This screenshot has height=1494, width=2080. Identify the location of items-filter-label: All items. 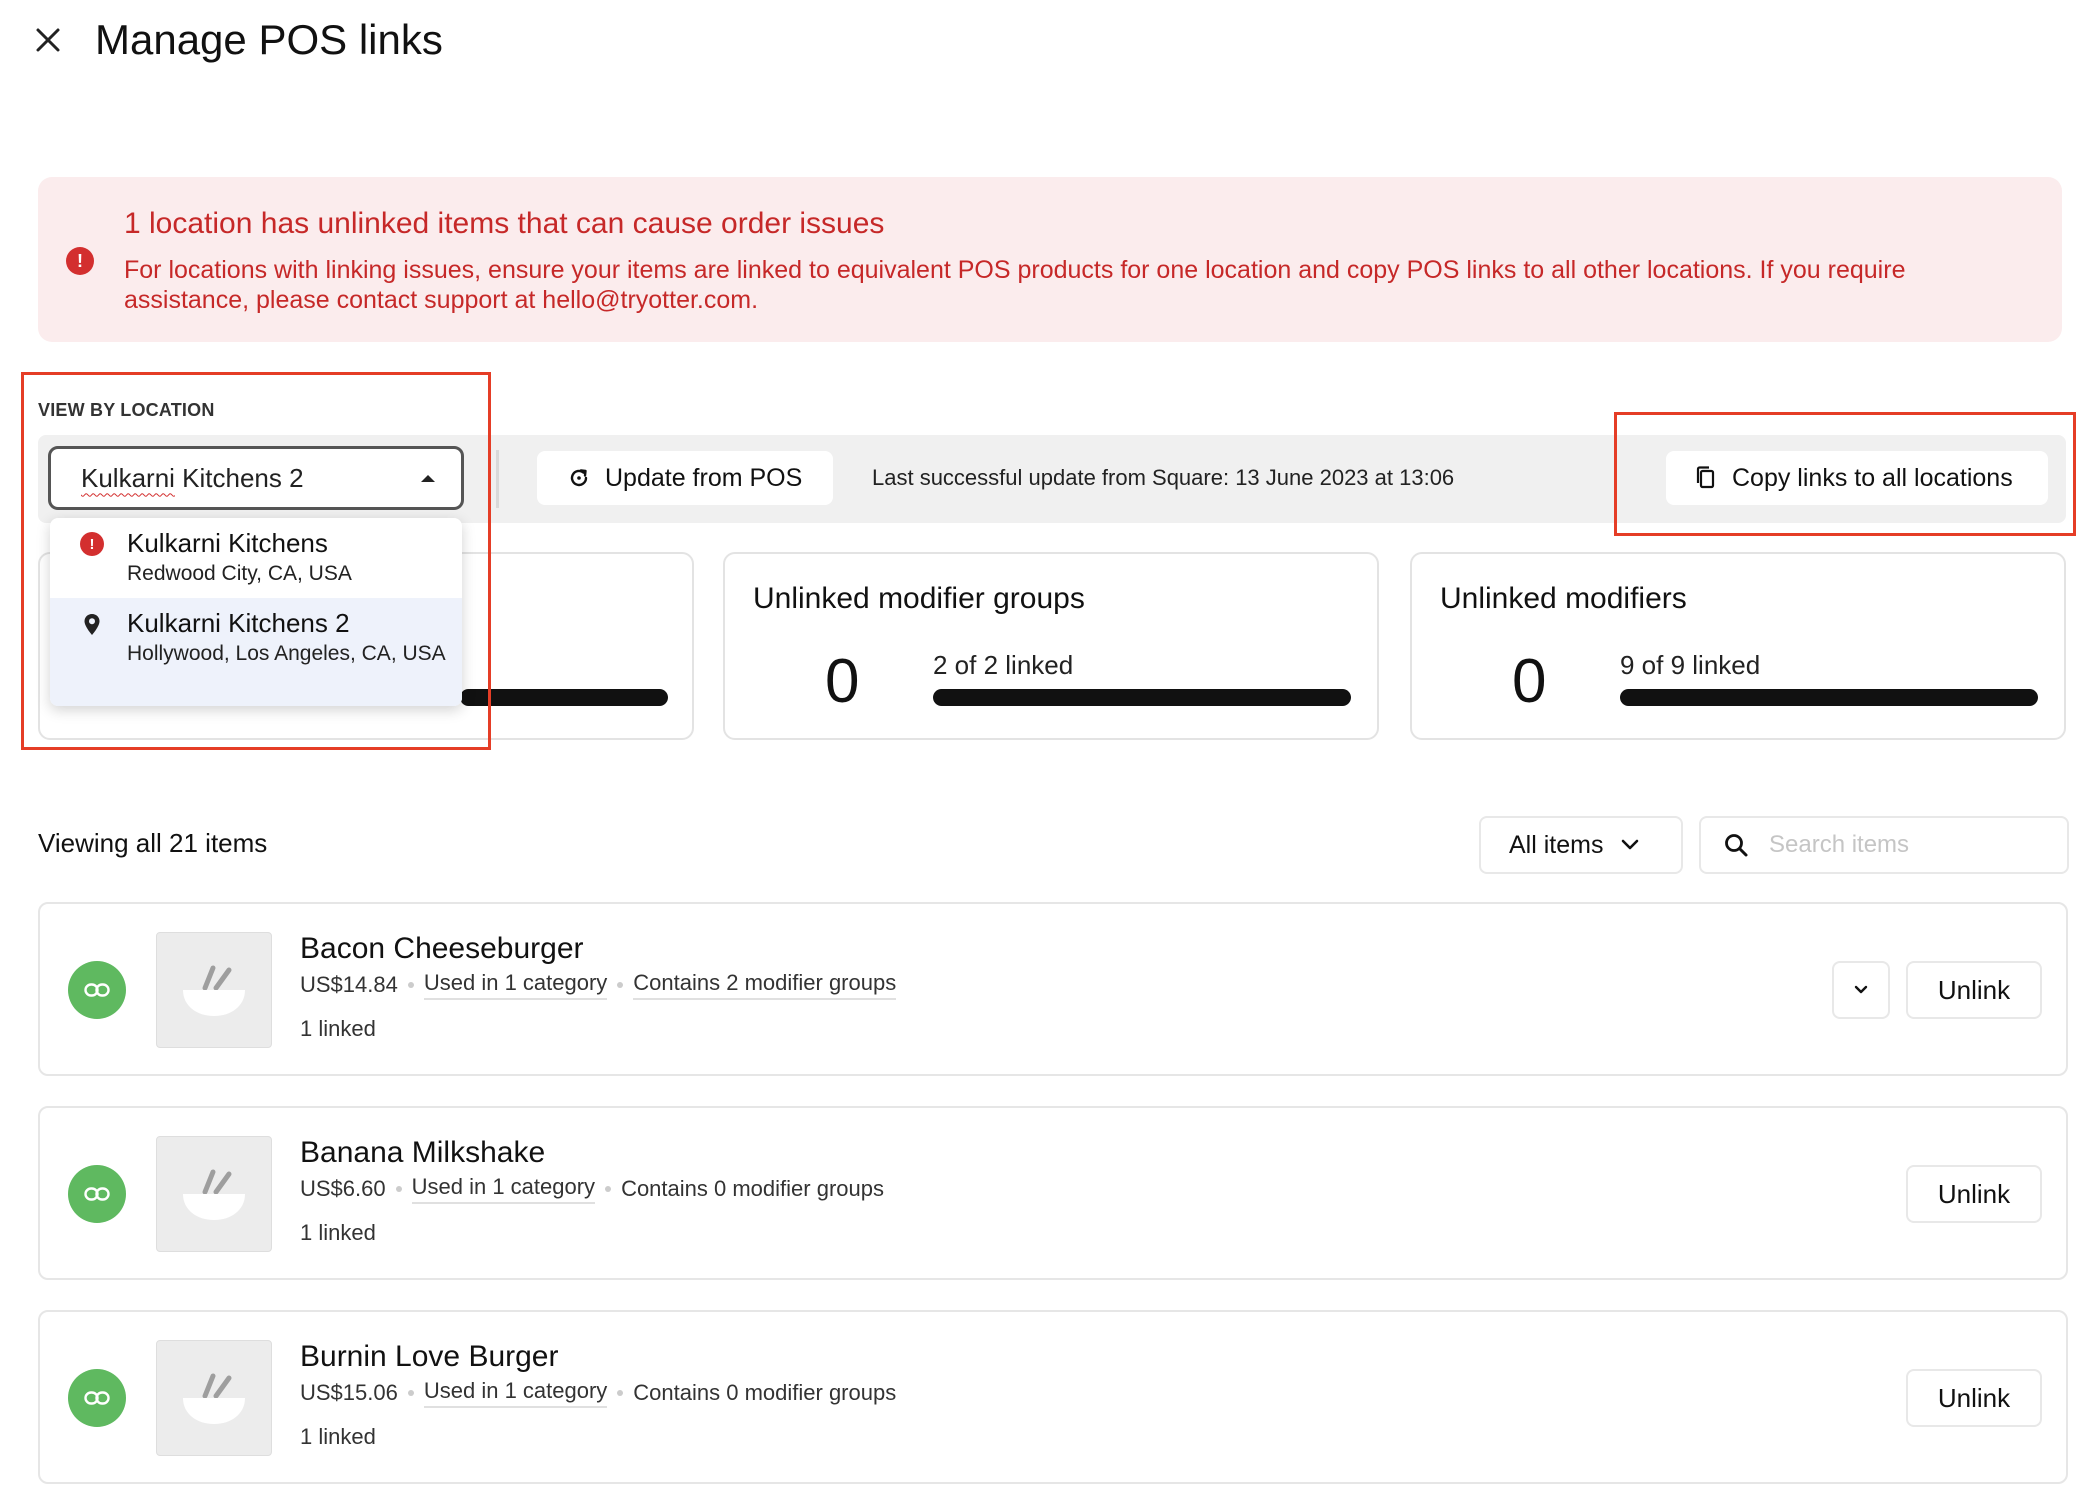
(1556, 844).